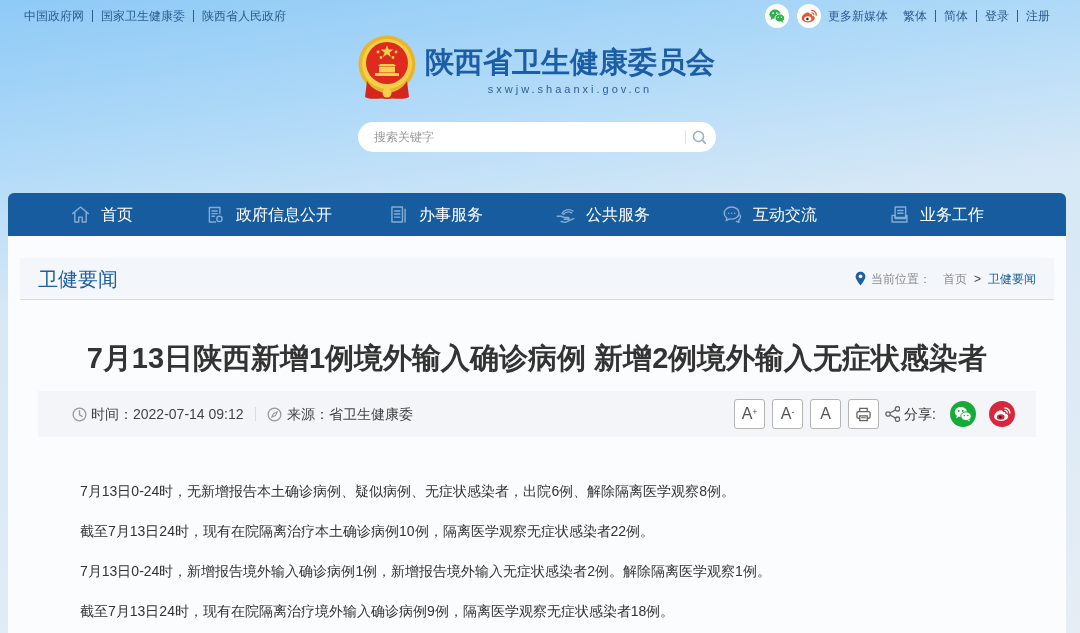 This screenshot has width=1080, height=633. I want to click on top-link: 陕西省人民政府, so click(244, 16).